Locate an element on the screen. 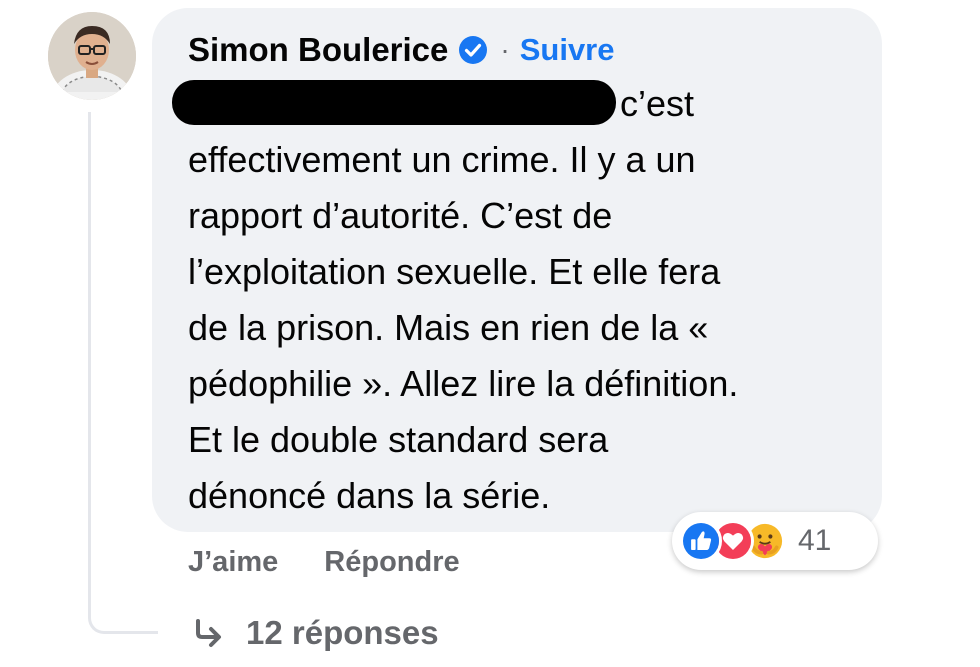  reply-button: Répondre is located at coordinates (391, 562).